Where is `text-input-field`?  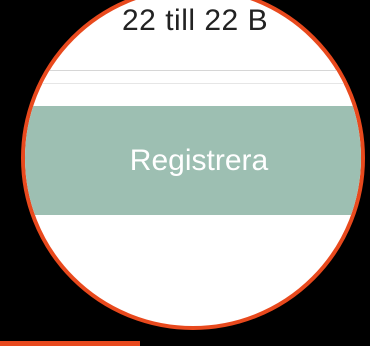
text-input-field is located at coordinates (193, 77).